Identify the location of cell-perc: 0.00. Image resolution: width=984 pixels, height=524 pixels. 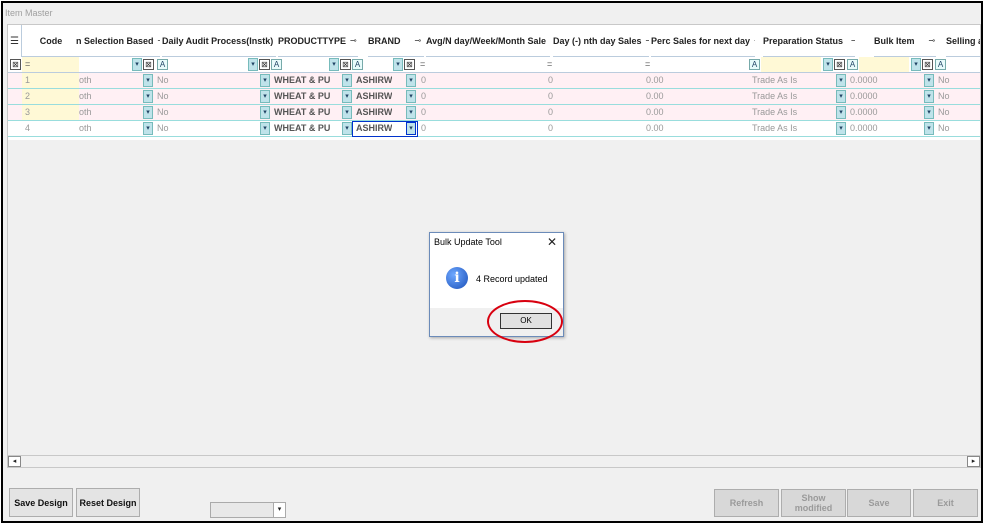
(655, 112).